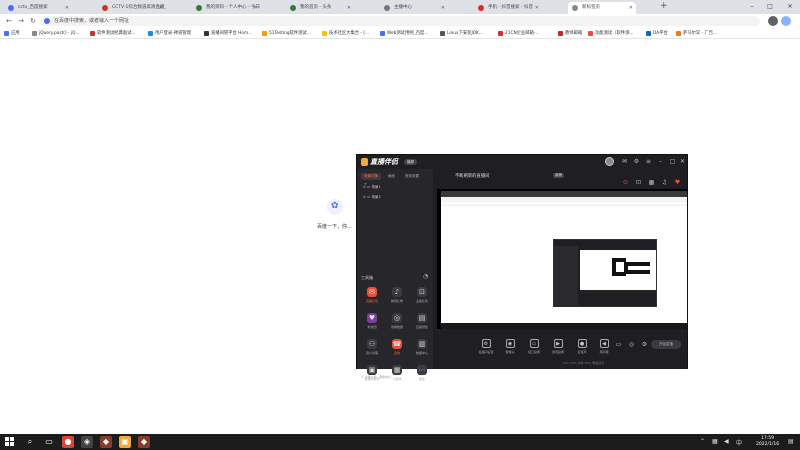  I want to click on app-minimize-icon: –, so click(660, 161).